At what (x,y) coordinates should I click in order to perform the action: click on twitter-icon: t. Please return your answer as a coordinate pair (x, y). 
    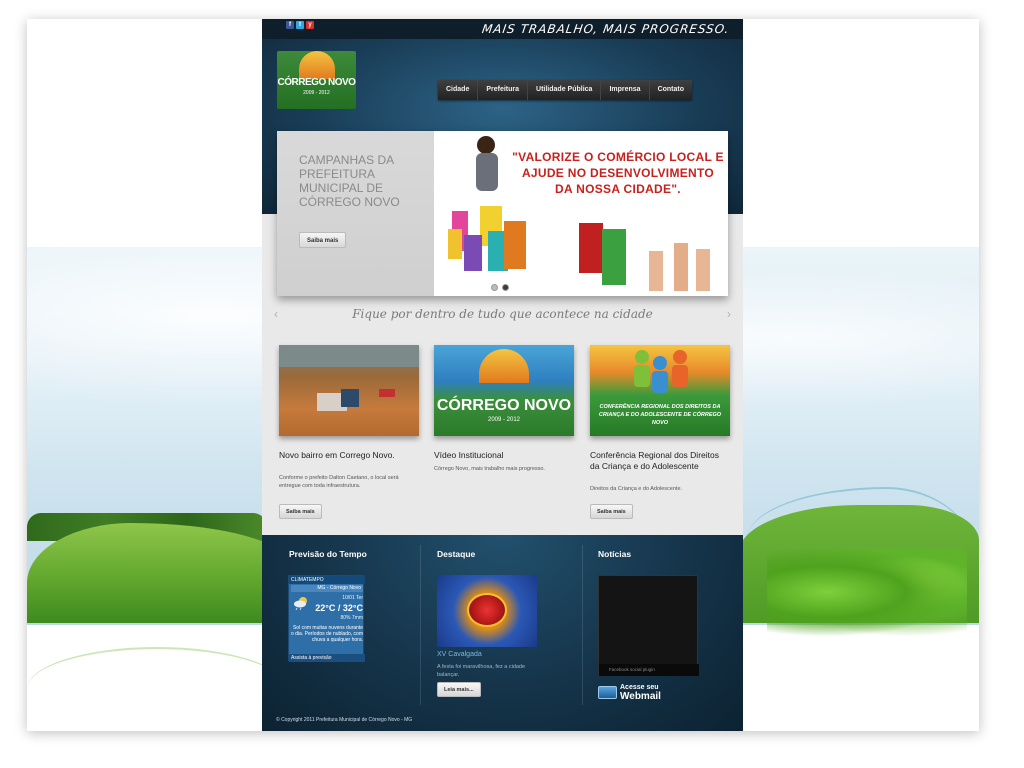
    Looking at the image, I should click on (300, 25).